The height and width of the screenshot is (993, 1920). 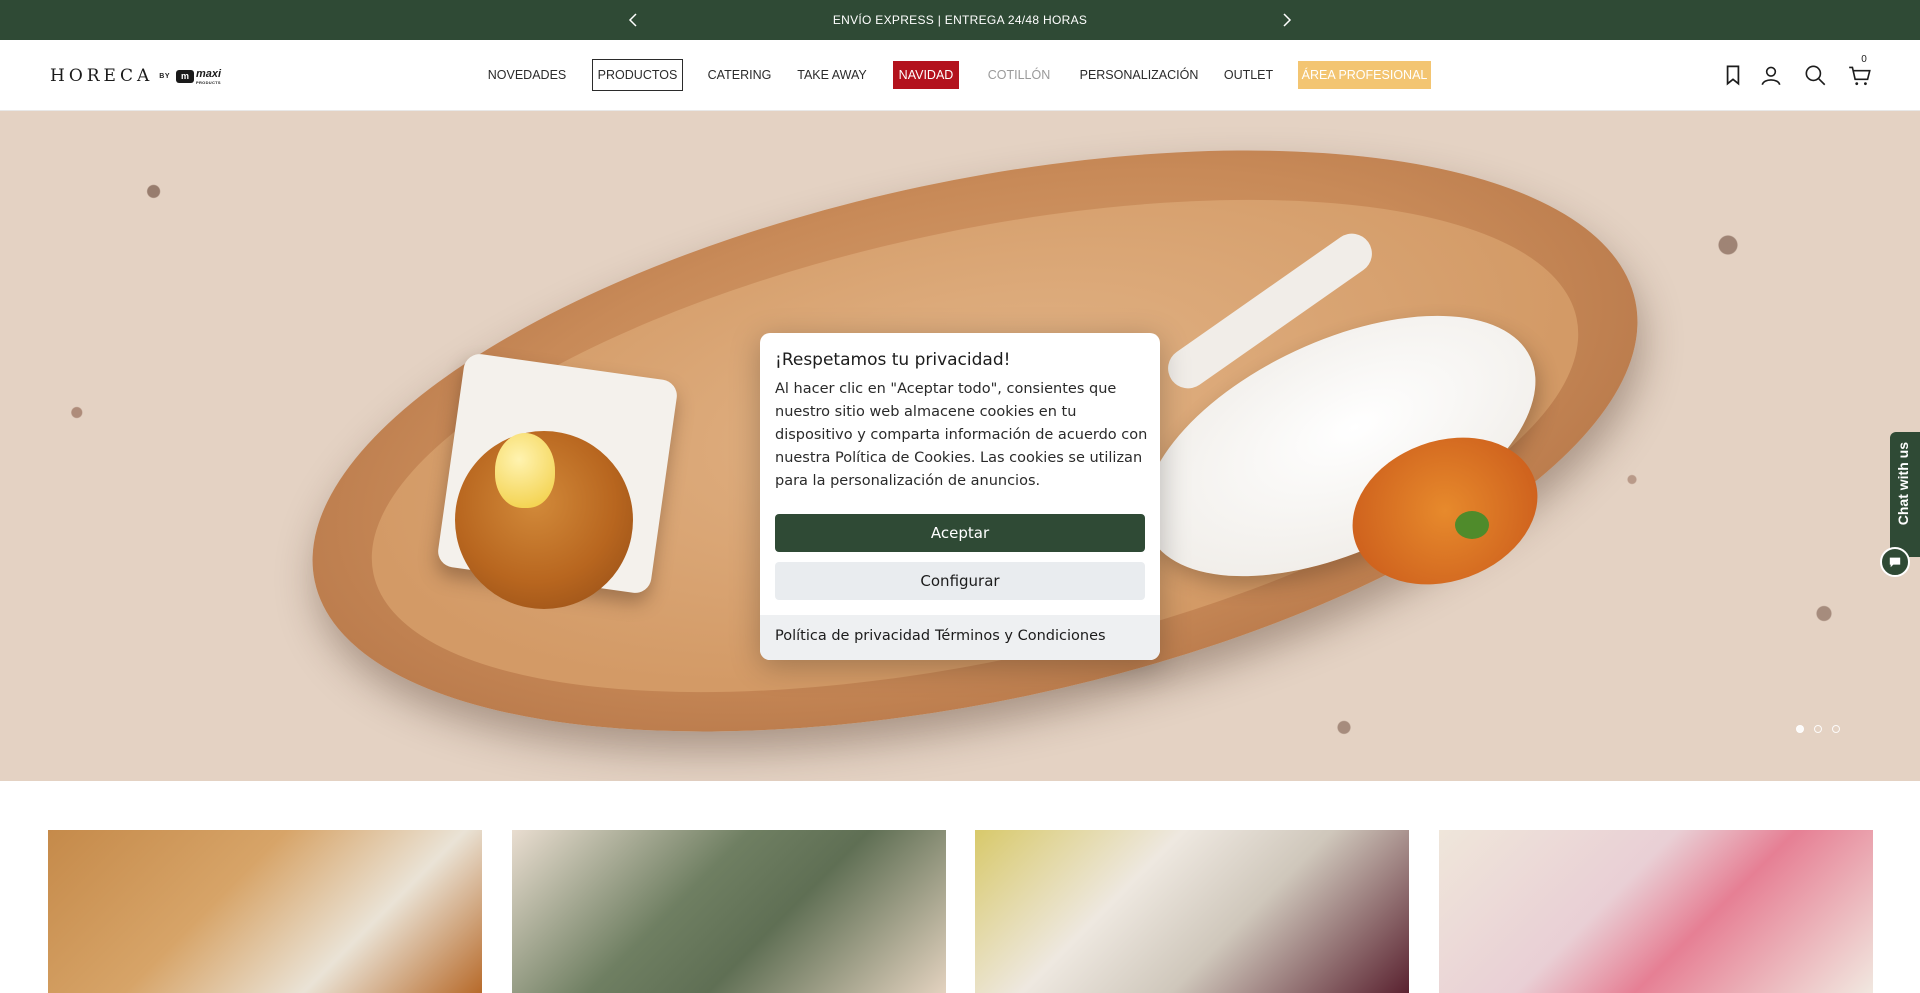 I want to click on bookmark-icon, so click(x=1733, y=75).